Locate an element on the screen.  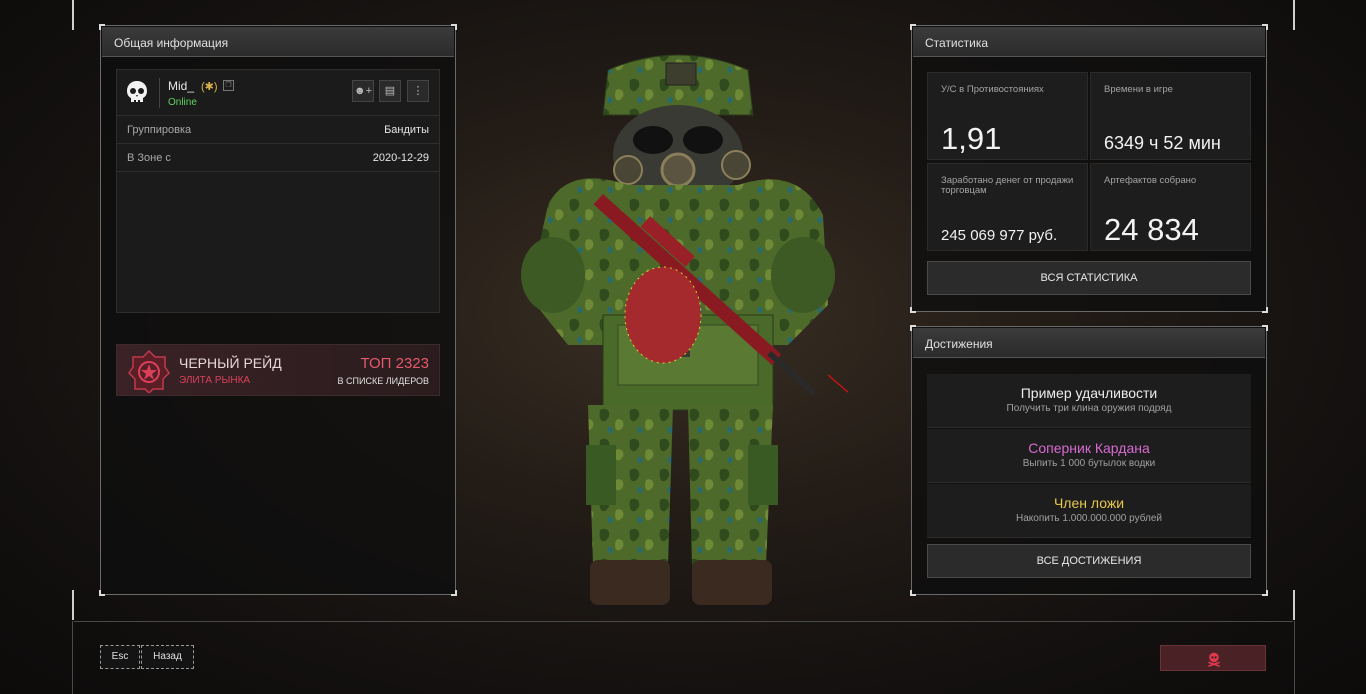
frame-right-line is located at coordinates (1294, 657).